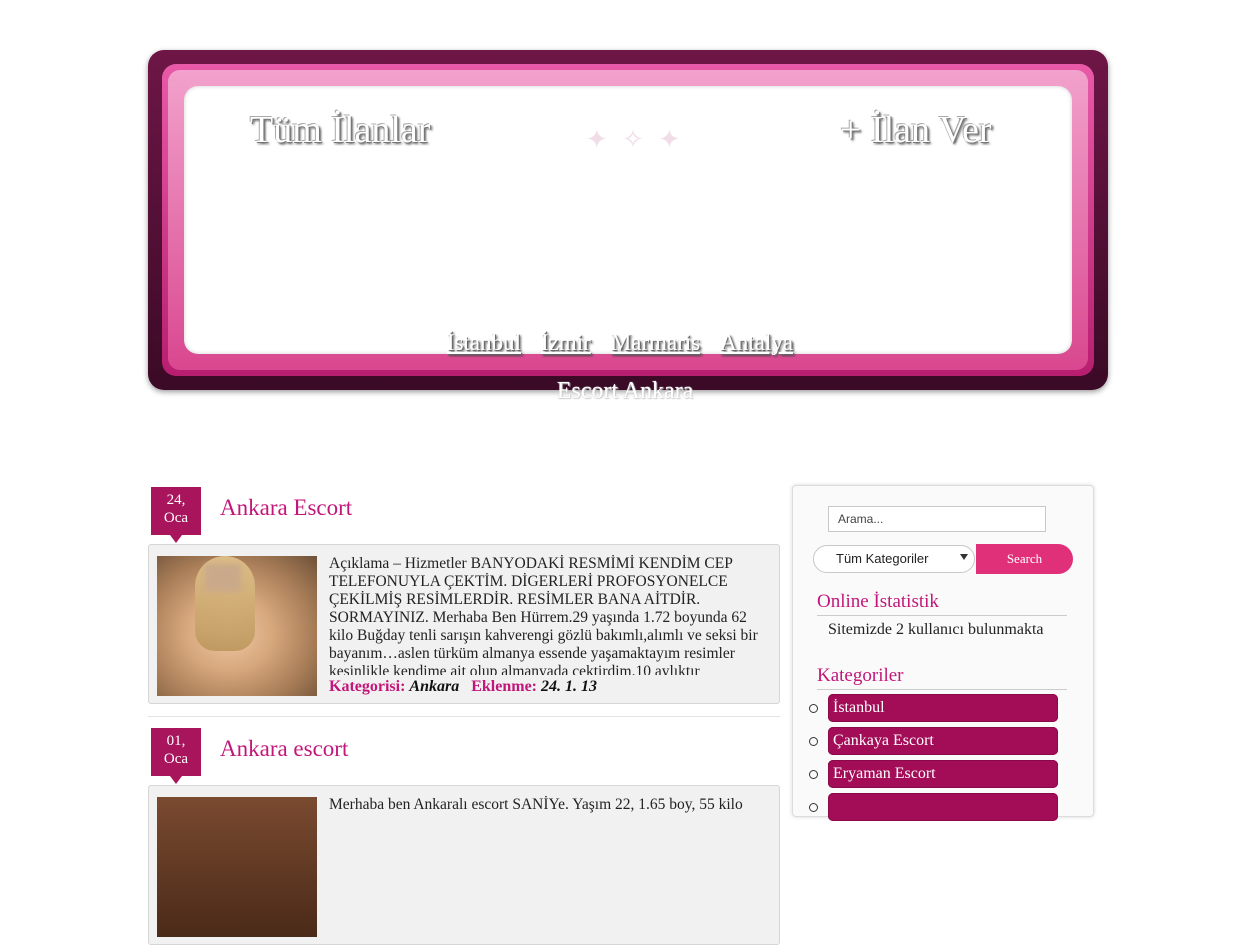 The width and height of the screenshot is (1240, 945). What do you see at coordinates (1024, 559) in the screenshot?
I see `search-button: Search` at bounding box center [1024, 559].